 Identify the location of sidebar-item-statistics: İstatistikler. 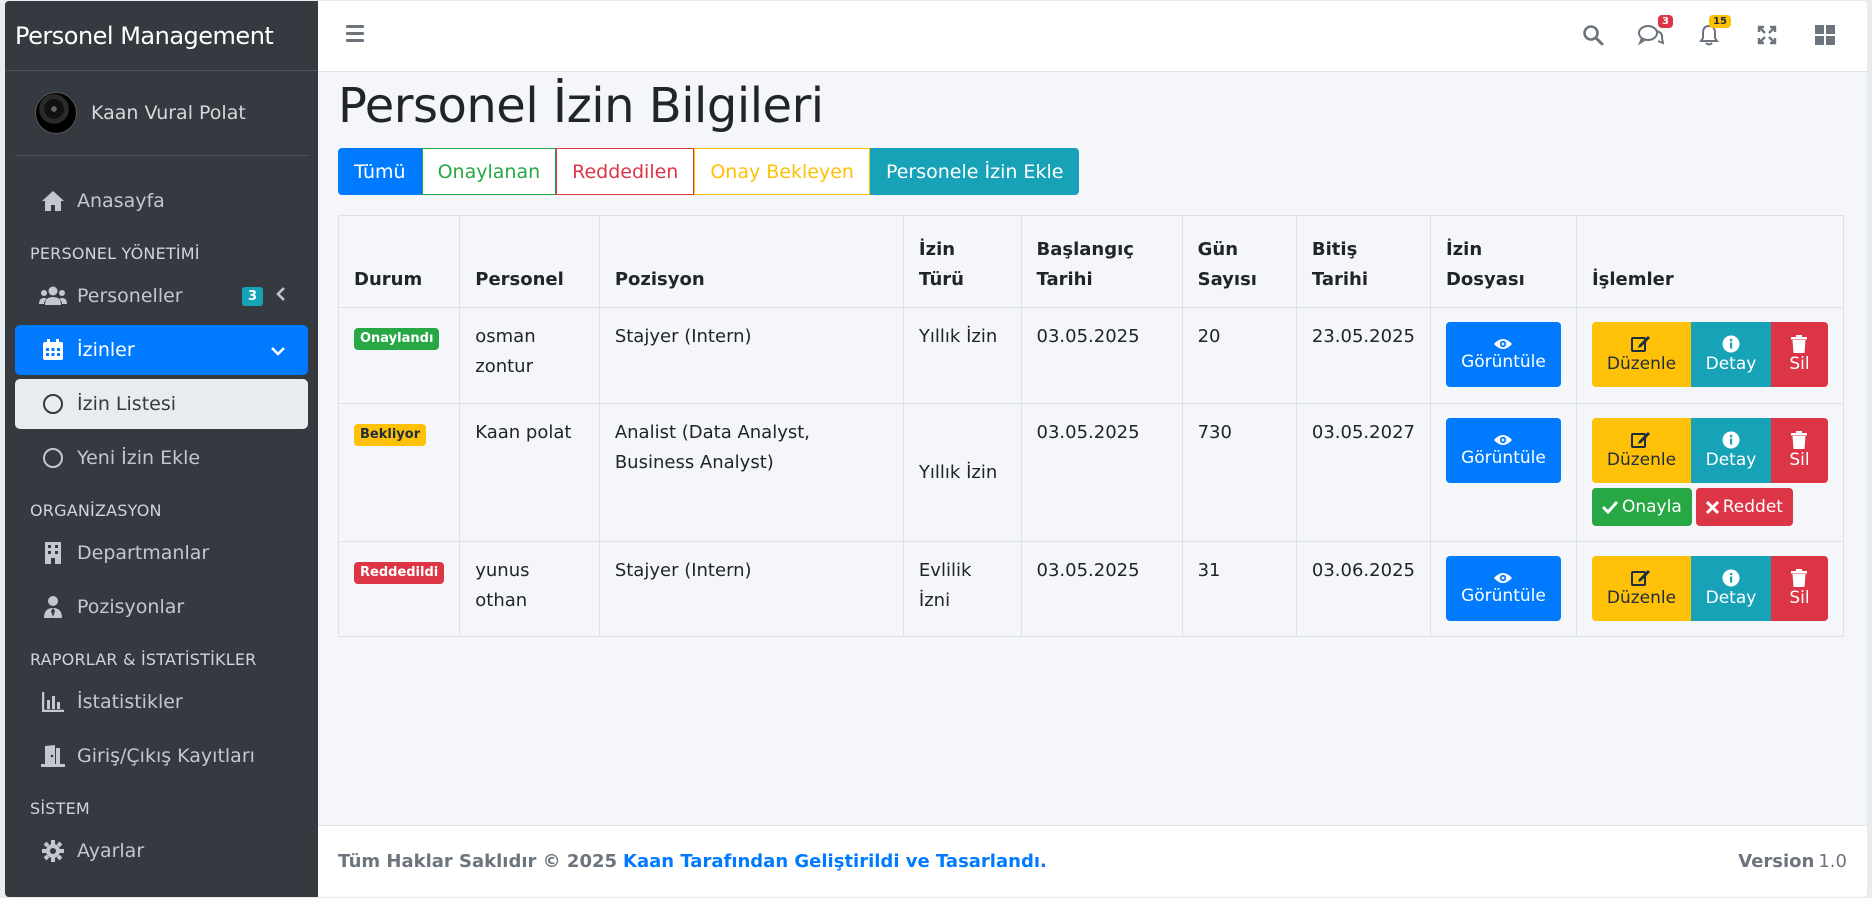
(161, 702).